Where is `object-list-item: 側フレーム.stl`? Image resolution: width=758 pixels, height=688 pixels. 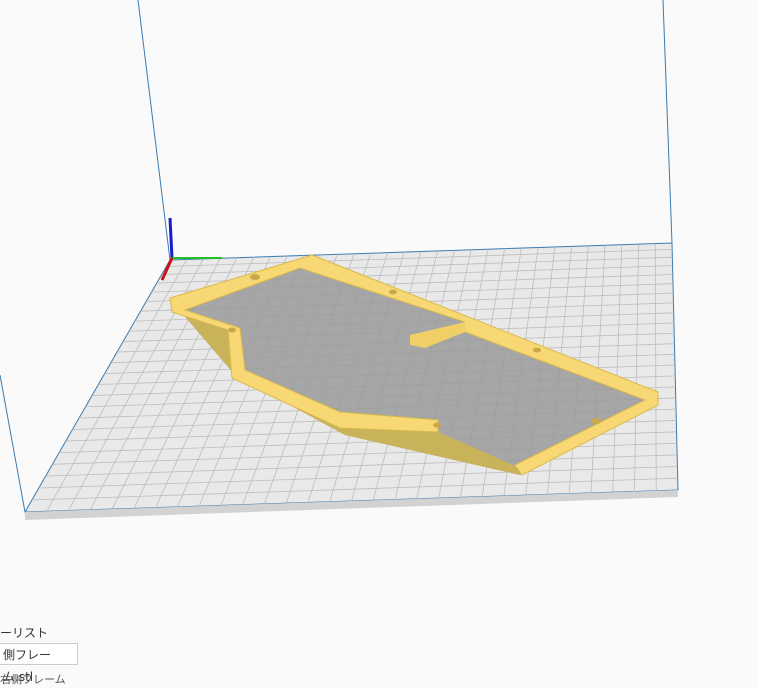
object-list-item: 側フレーム.stl is located at coordinates (39, 663).